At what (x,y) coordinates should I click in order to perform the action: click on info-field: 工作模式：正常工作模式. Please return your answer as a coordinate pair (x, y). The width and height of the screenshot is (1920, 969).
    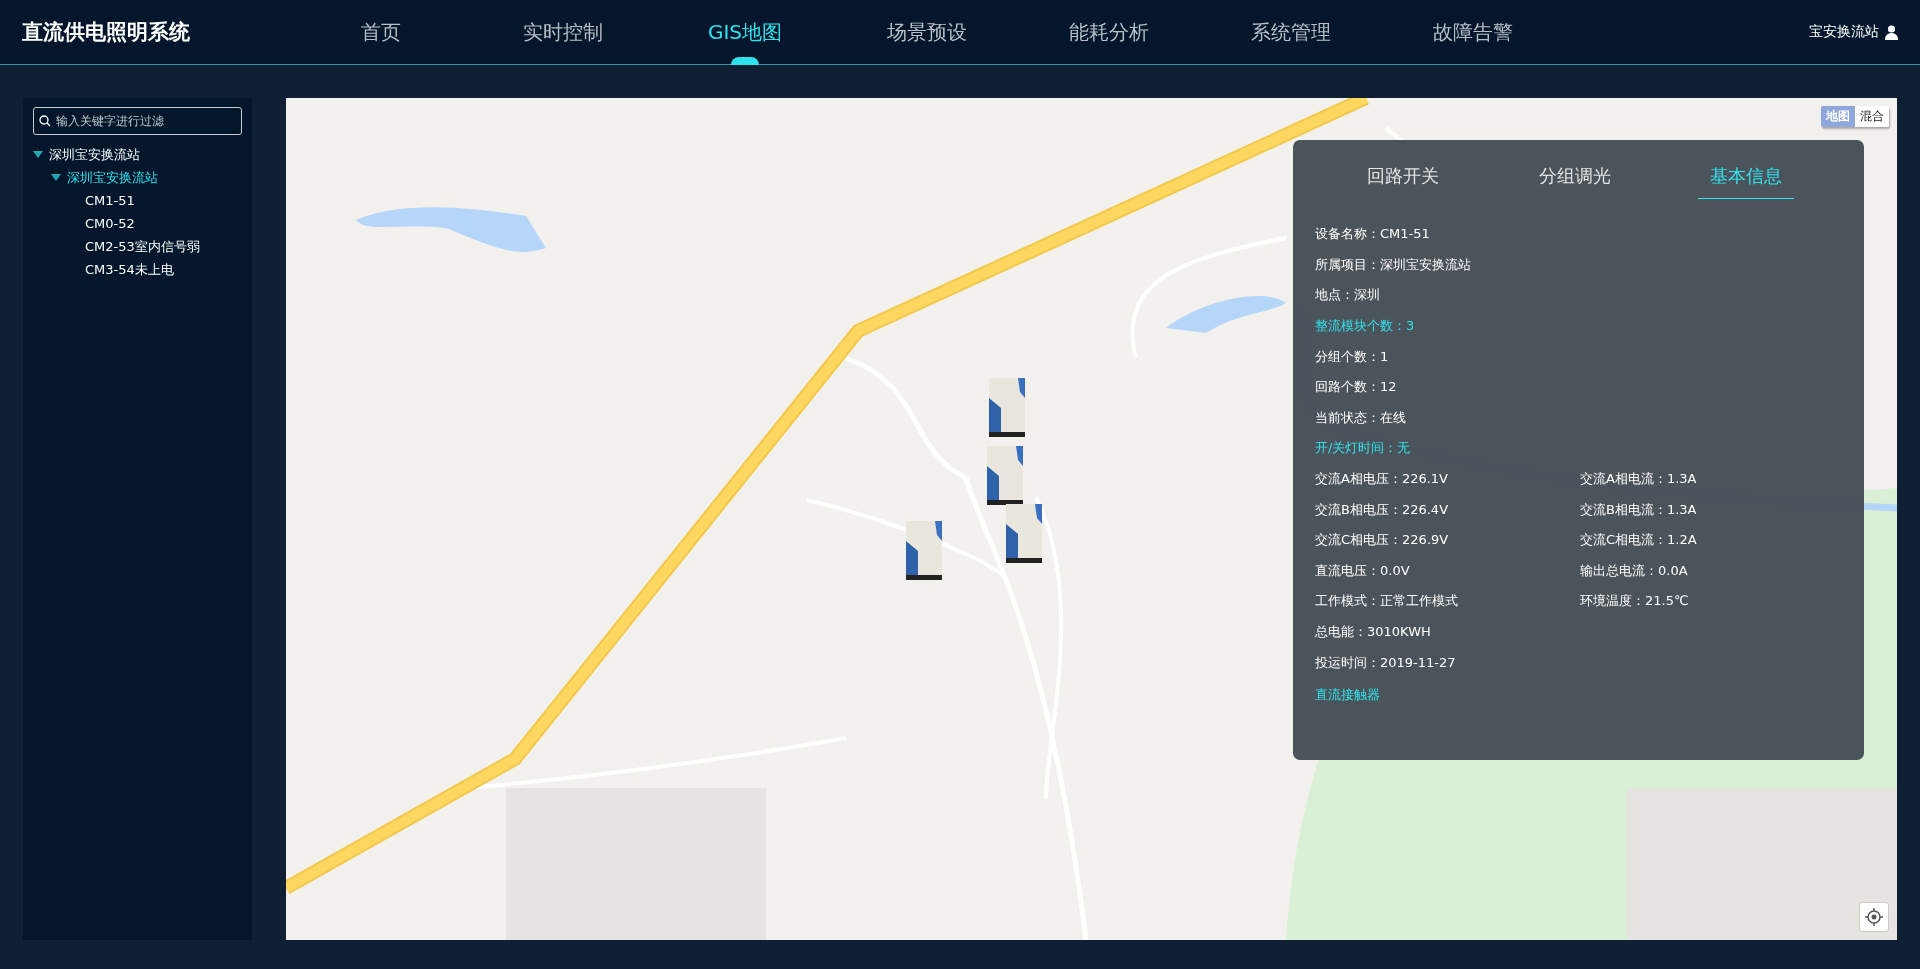
    Looking at the image, I should click on (1447, 601).